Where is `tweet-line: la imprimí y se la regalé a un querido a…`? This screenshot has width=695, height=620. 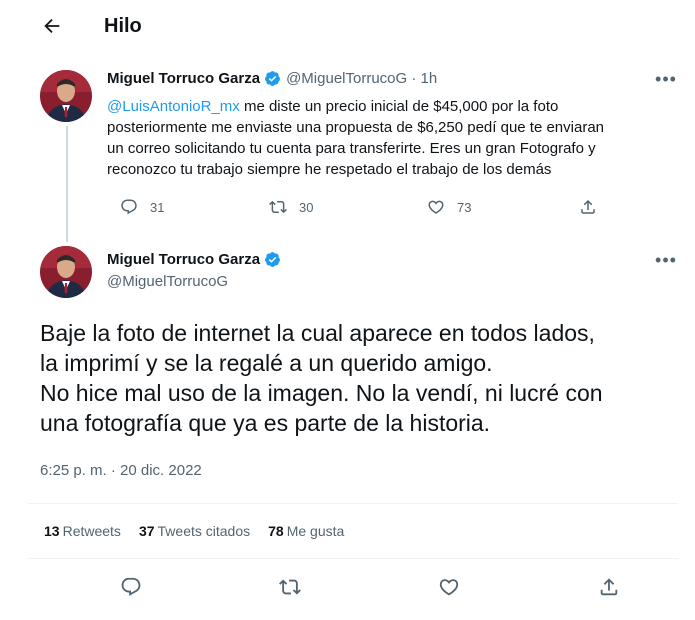
tweet-line: la imprimí y se la regalé a un querido a… is located at coordinates (266, 363).